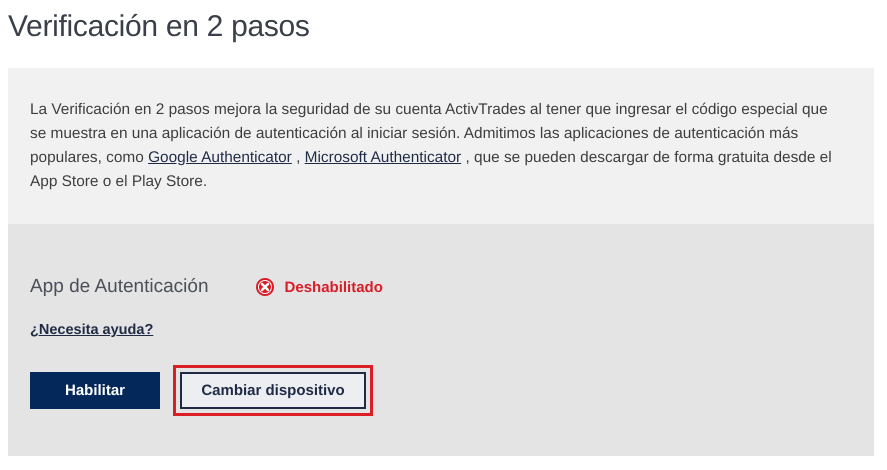 The image size is (887, 470). I want to click on status-text: Deshabilitado, so click(333, 287).